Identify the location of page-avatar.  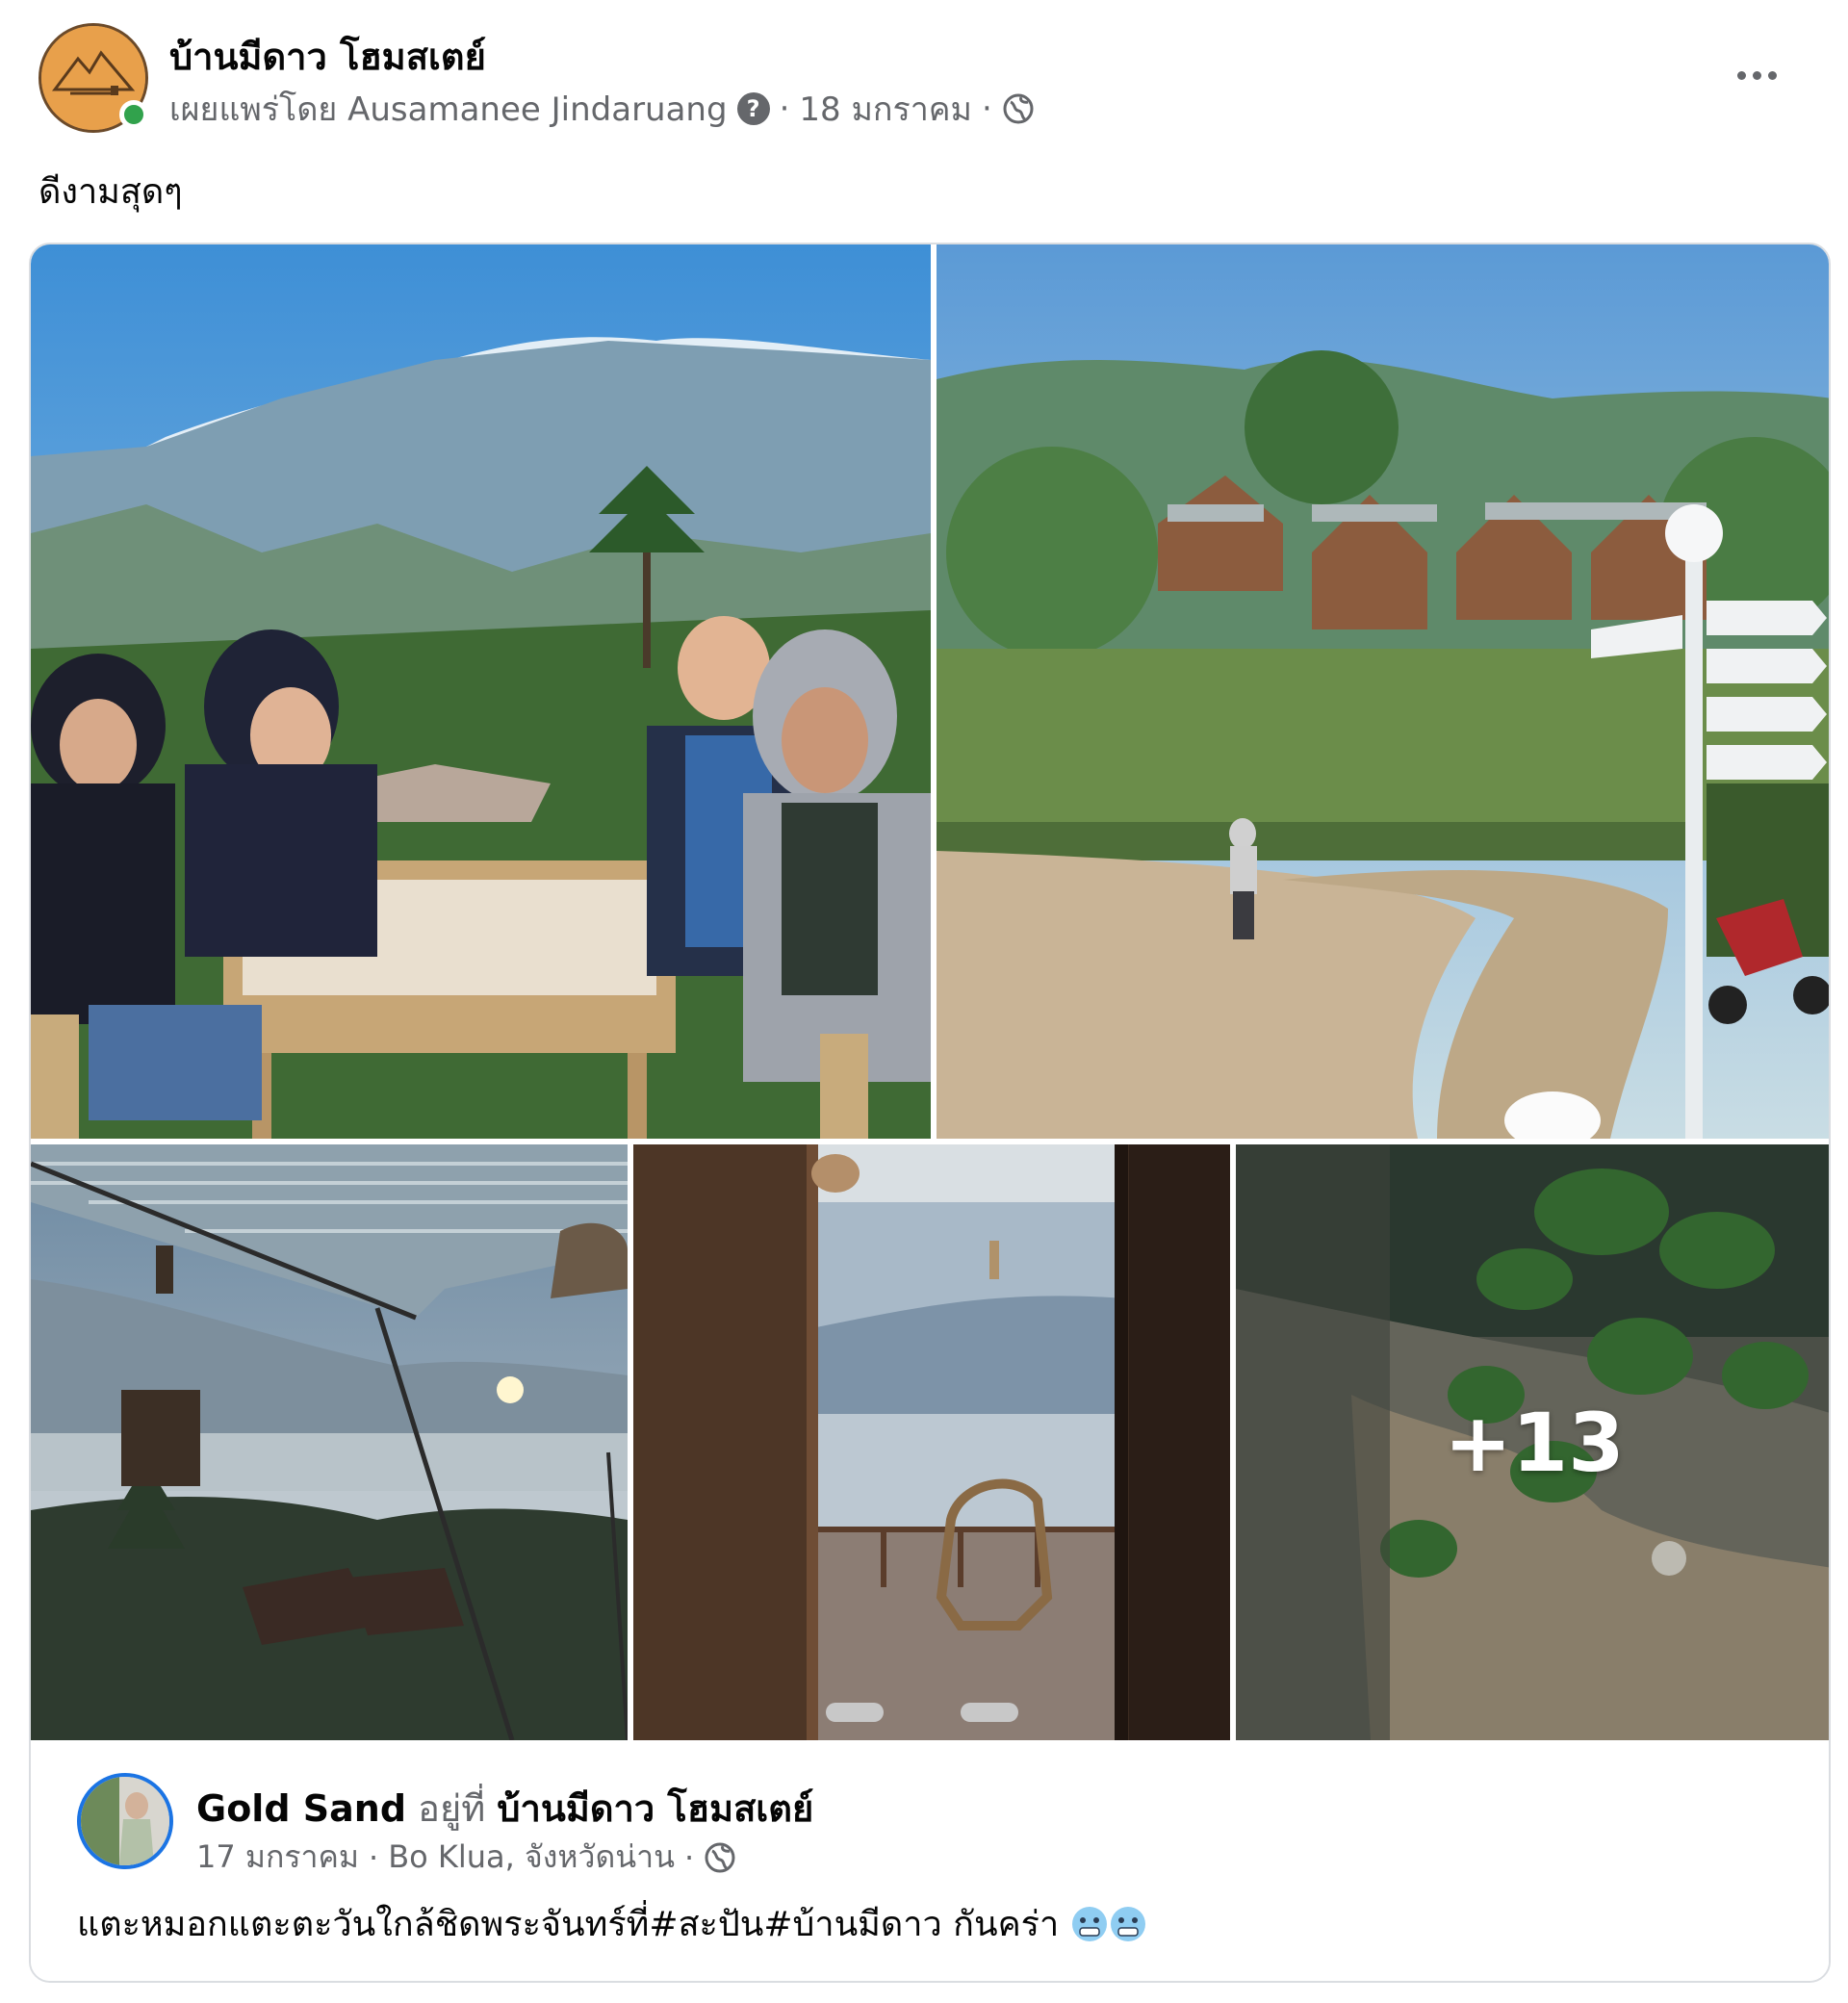
(93, 78).